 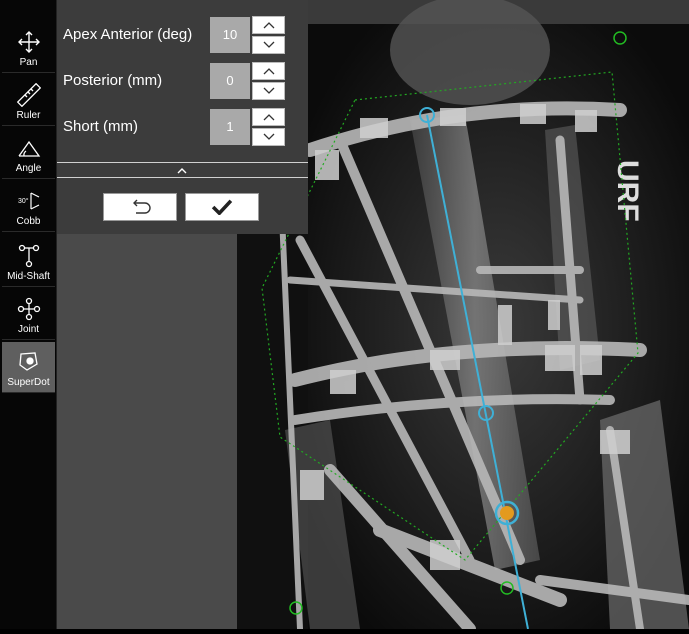 I want to click on undo-button, so click(x=140, y=207).